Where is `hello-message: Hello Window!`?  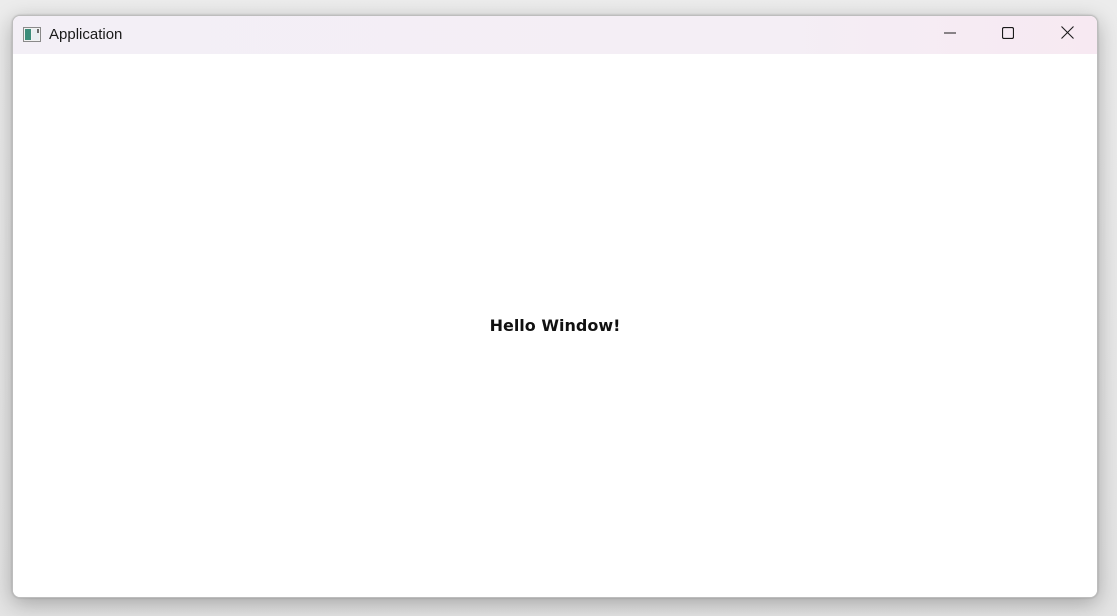 hello-message: Hello Window! is located at coordinates (555, 325).